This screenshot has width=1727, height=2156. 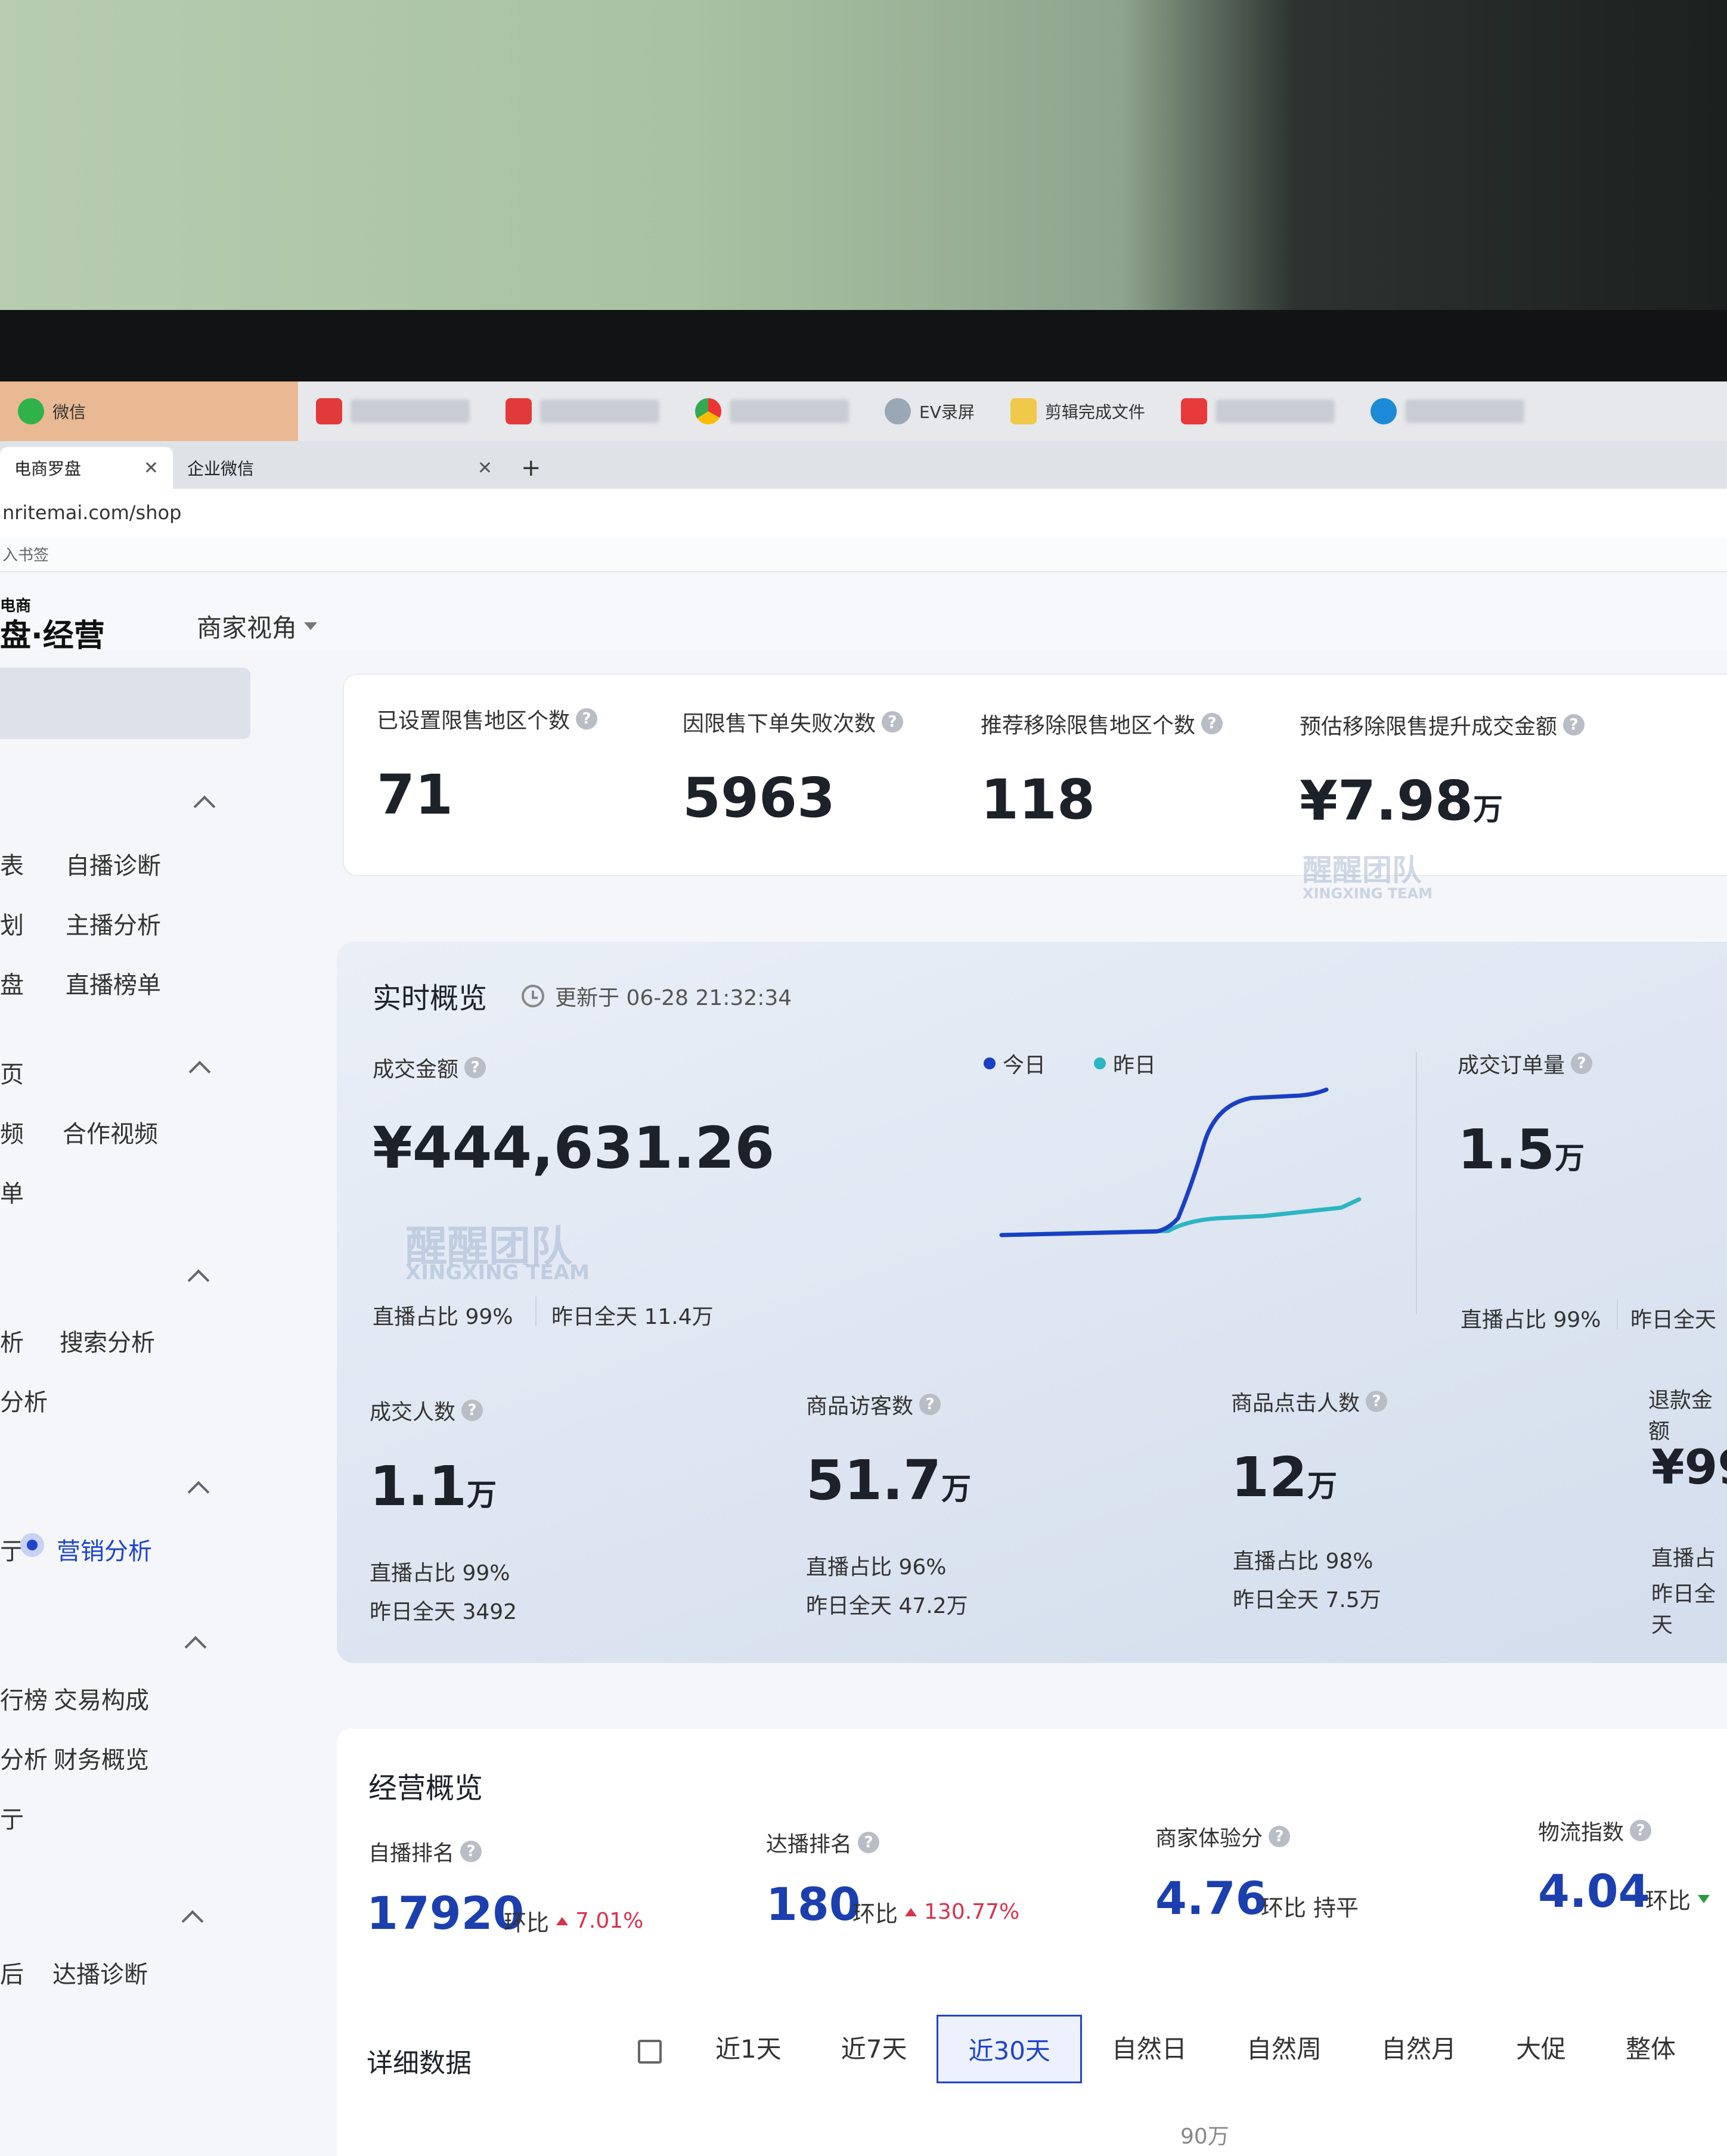 I want to click on detail-data-label: 详细数据, so click(x=419, y=2063).